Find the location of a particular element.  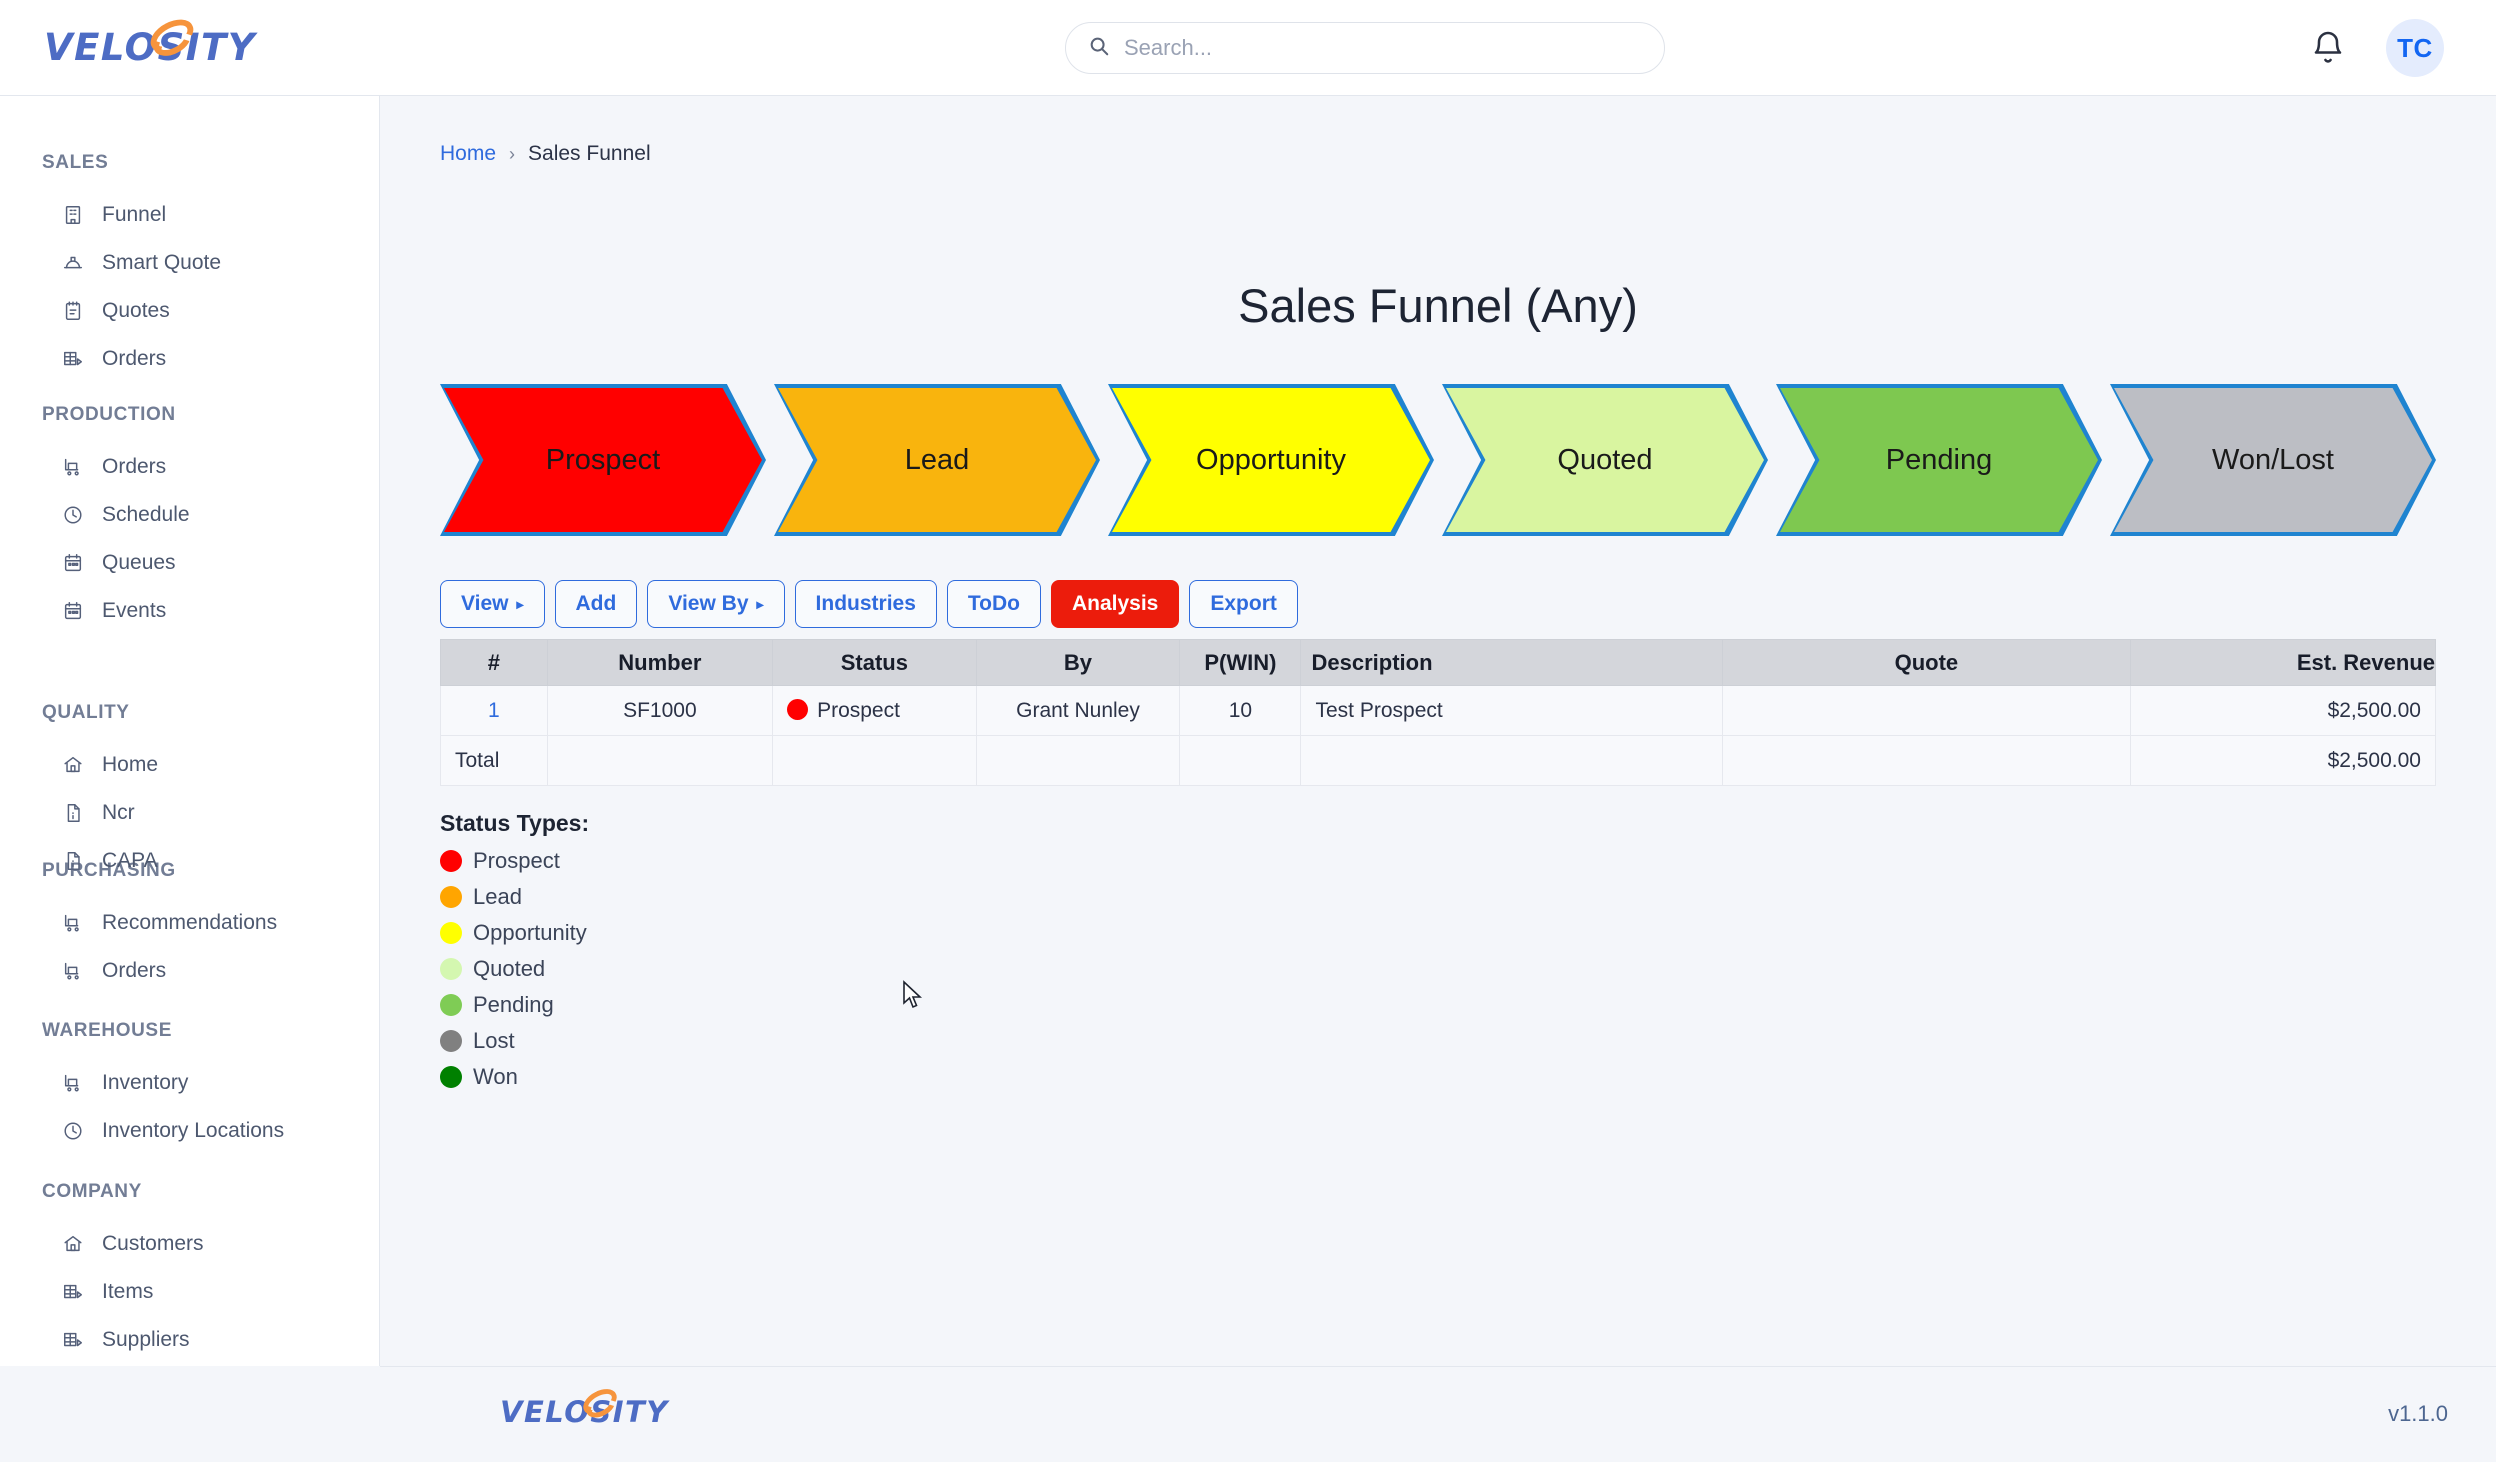

total-pwin is located at coordinates (1240, 760).